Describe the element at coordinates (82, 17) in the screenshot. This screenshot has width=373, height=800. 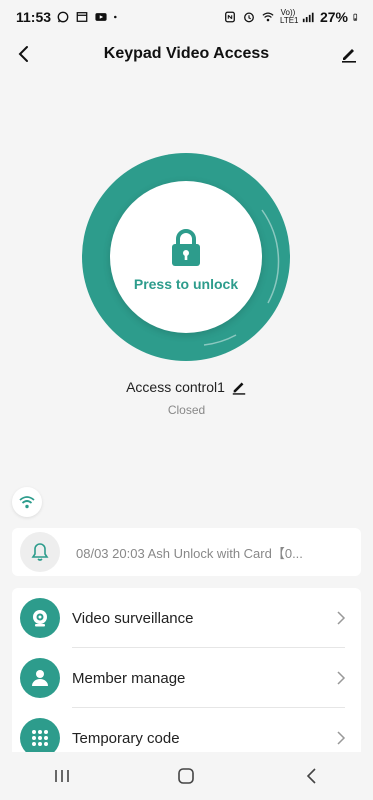
I see `gallery-icon` at that location.